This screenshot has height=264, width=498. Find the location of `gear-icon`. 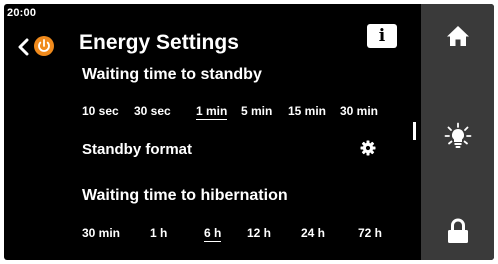

gear-icon is located at coordinates (368, 148).